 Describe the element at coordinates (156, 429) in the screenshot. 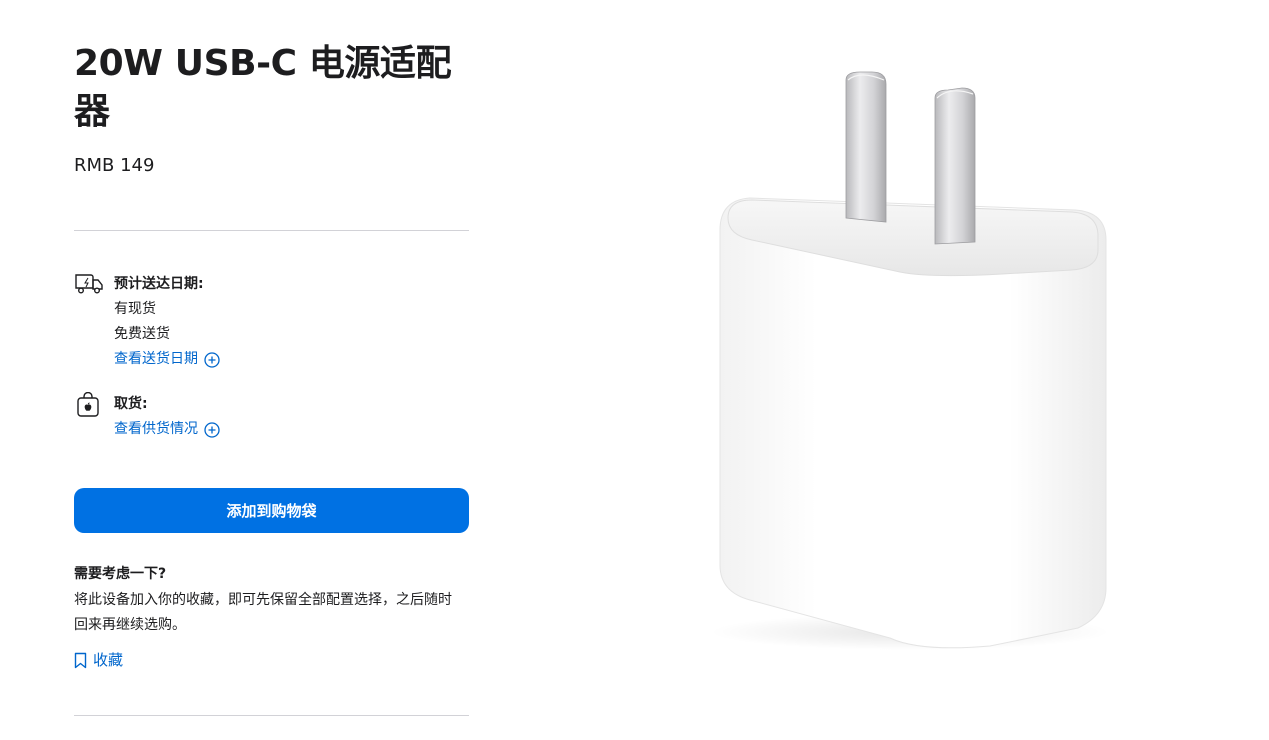

I see `check-availability-label: 查看供货情况` at that location.